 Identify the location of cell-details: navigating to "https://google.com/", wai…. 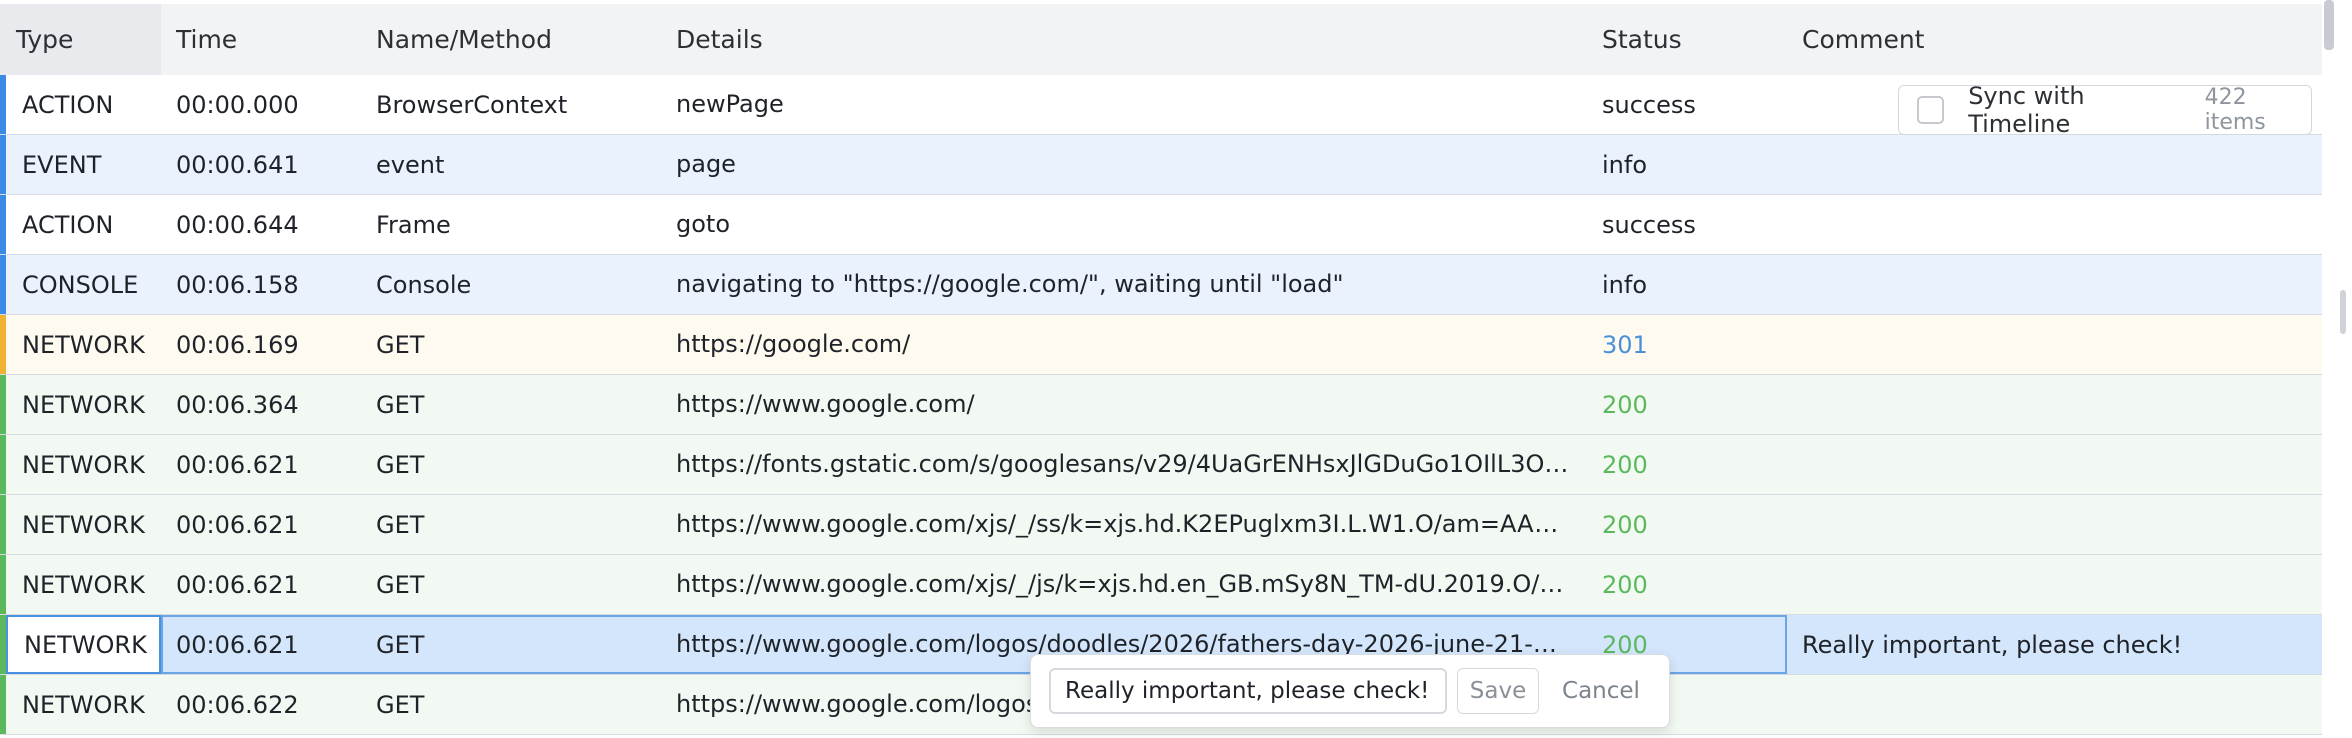
(1010, 284).